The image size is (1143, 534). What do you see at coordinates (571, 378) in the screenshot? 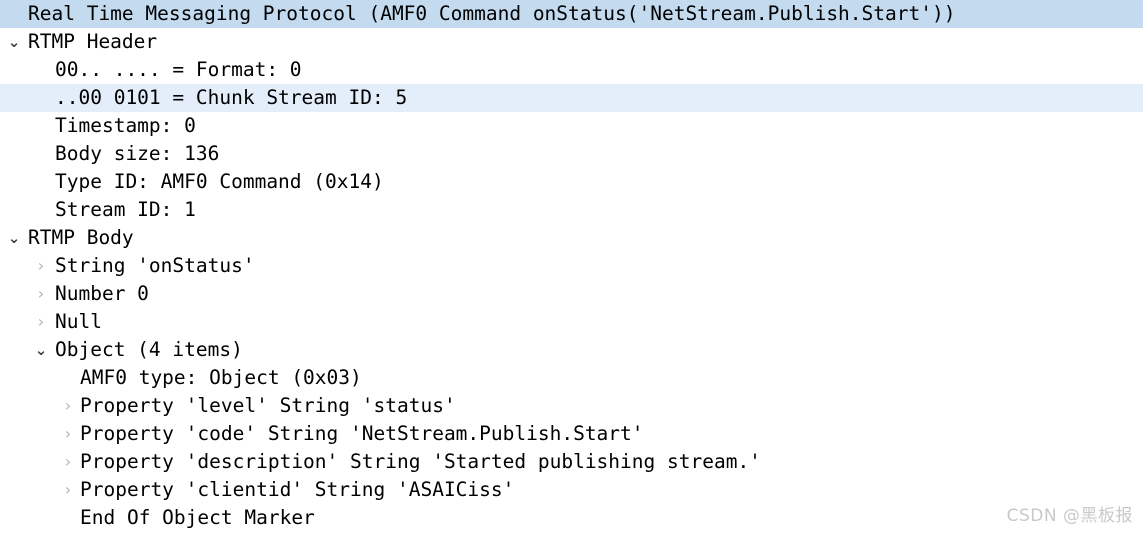
I see `tree-row-amf0-type-field: AMF0 type: Object (0x03)` at bounding box center [571, 378].